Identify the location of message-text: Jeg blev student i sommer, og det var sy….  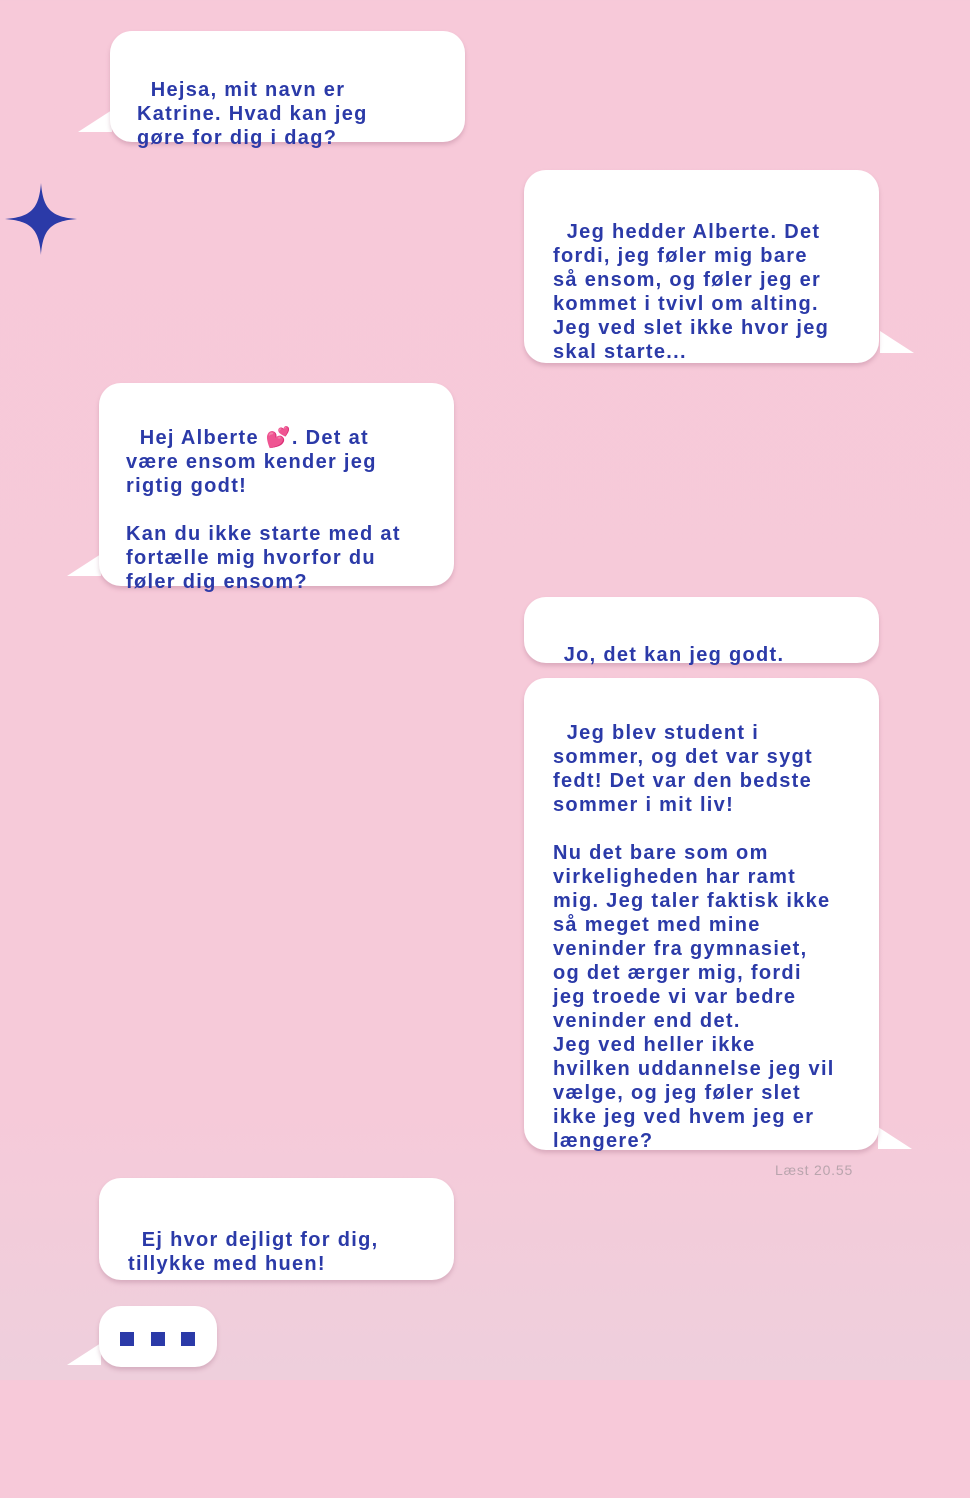
(694, 937).